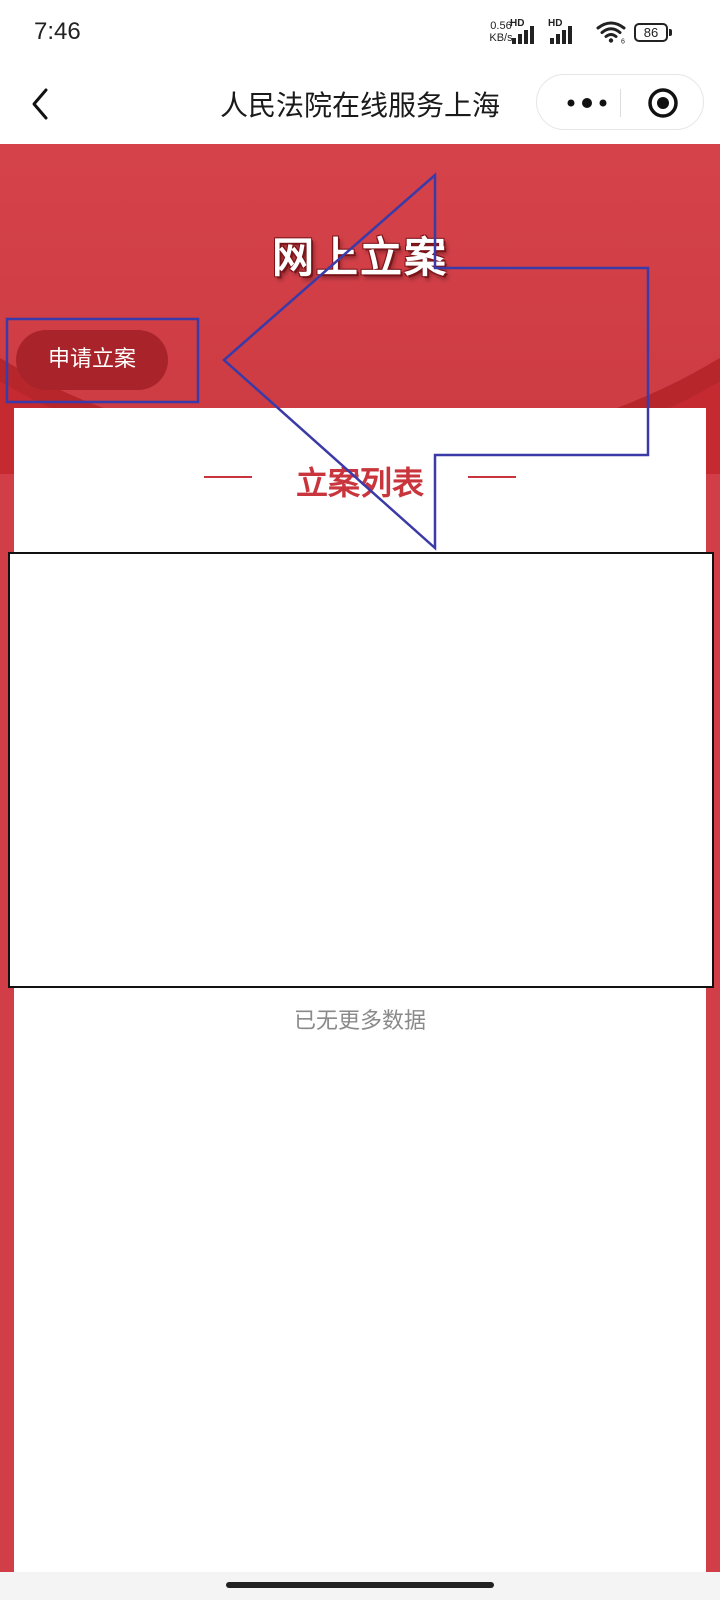 This screenshot has width=720, height=1600. I want to click on nav-bar: 人民法院在线服务上海, so click(360, 104).